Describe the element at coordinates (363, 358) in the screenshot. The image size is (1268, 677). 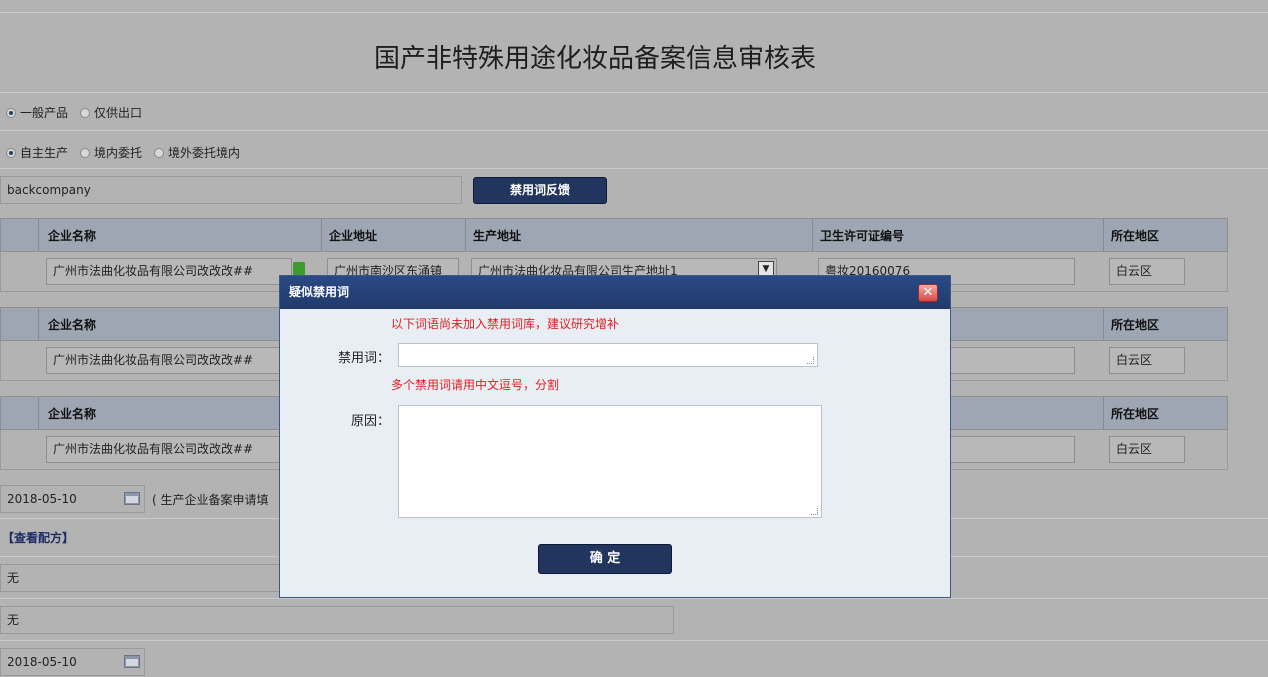
I see `forbidden-word-label: 禁用词：` at that location.